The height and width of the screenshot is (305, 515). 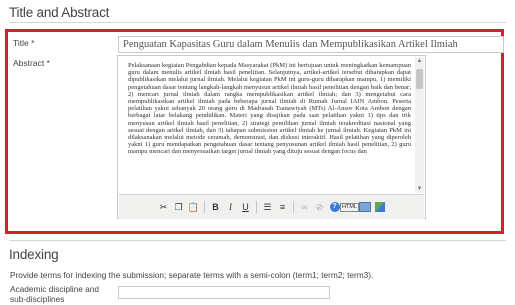 What do you see at coordinates (31, 63) in the screenshot?
I see `abstract-label: Abstract *` at bounding box center [31, 63].